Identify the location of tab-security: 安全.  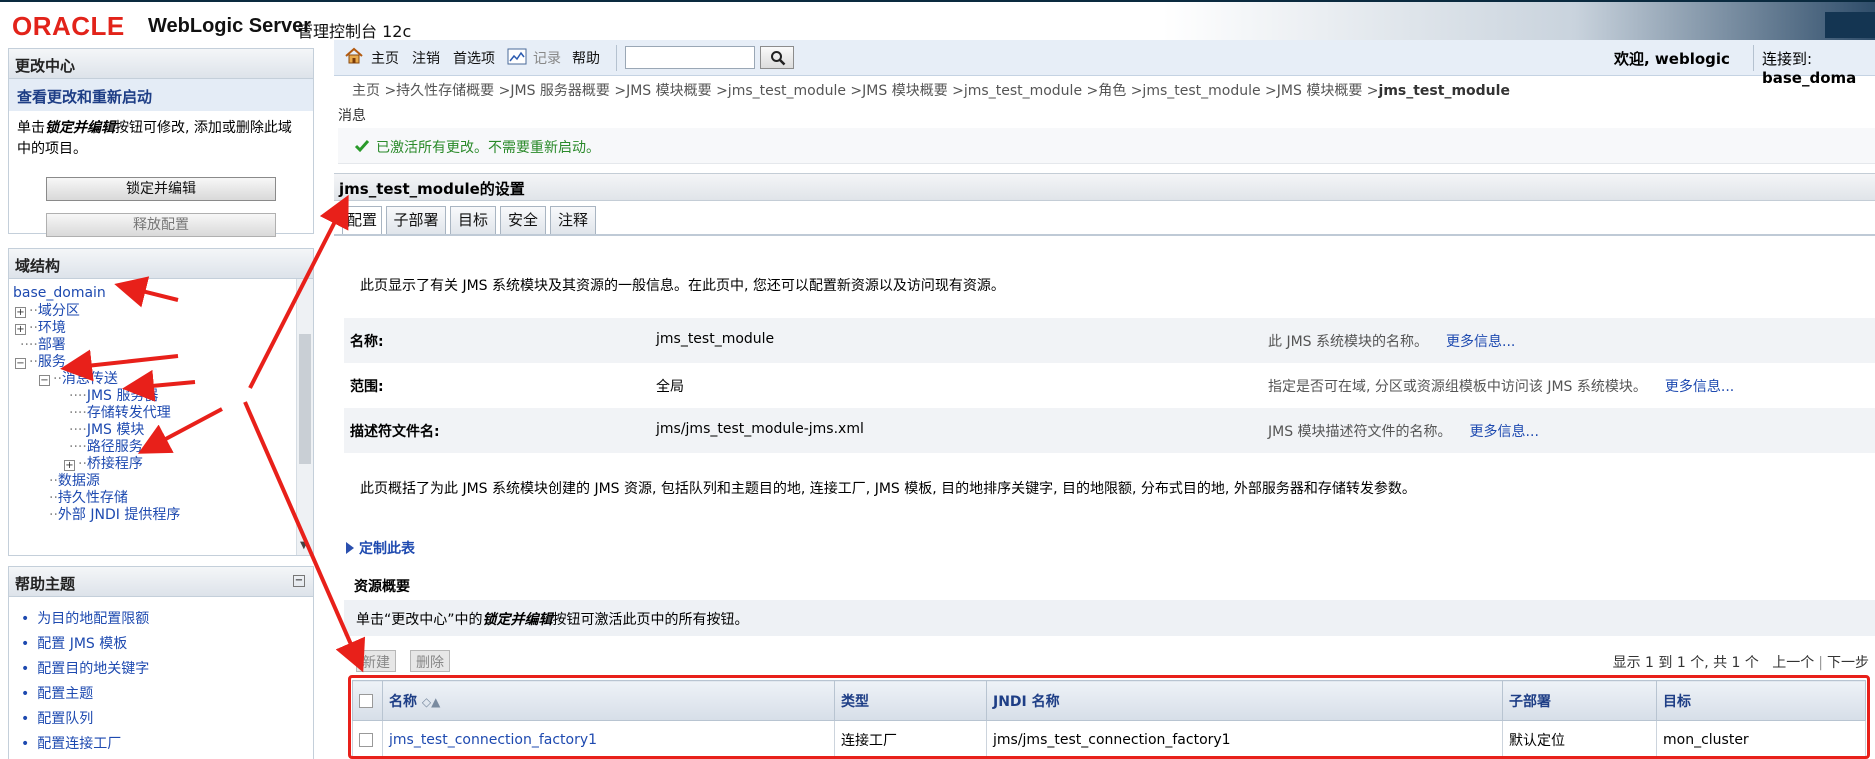
(523, 220).